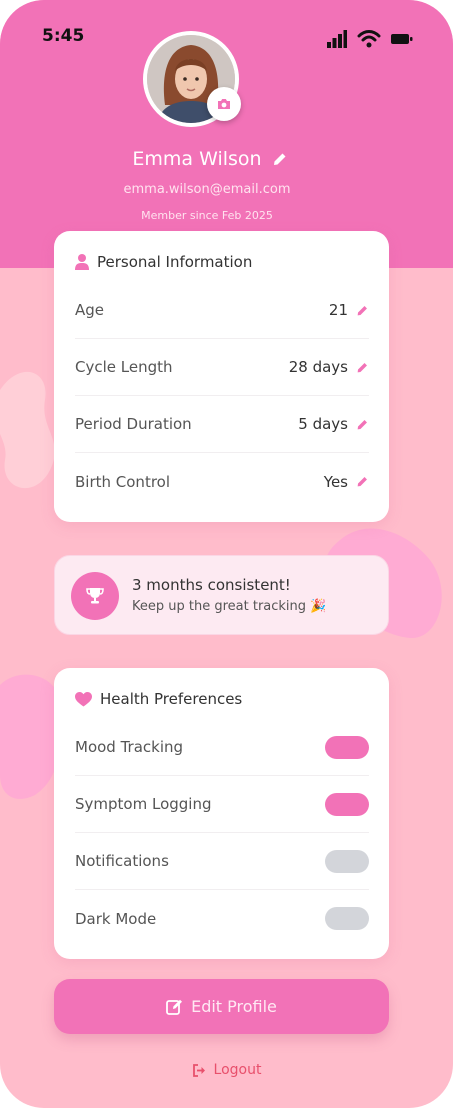 The height and width of the screenshot is (1108, 453). Describe the element at coordinates (175, 262) in the screenshot. I see `personal-info-title: Personal Information` at that location.